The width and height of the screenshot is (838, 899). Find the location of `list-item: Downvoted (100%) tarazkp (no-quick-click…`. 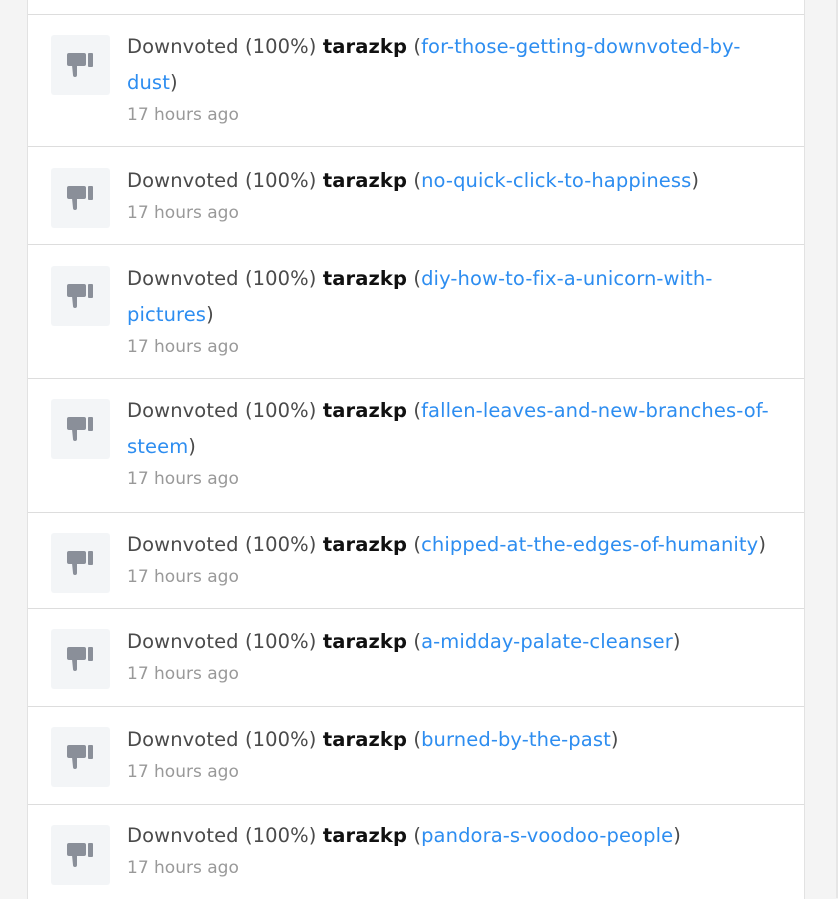

list-item: Downvoted (100%) tarazkp (no-quick-click… is located at coordinates (416, 196).